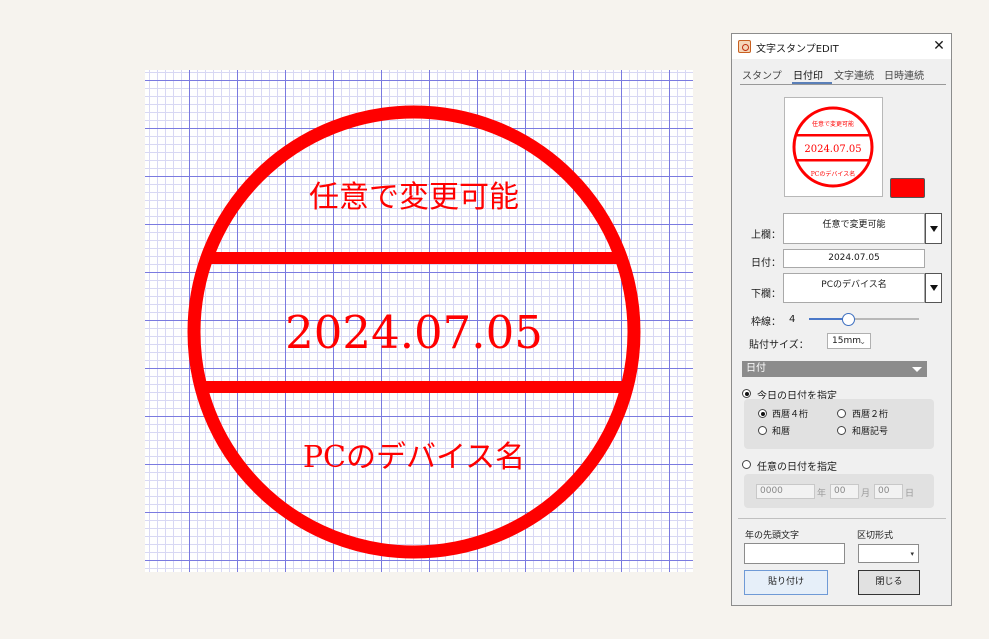 This screenshot has width=989, height=639. I want to click on preview-stamp-graphic: 任意で変更可能 2024.07.05 PCのデバイス名, so click(833, 147).